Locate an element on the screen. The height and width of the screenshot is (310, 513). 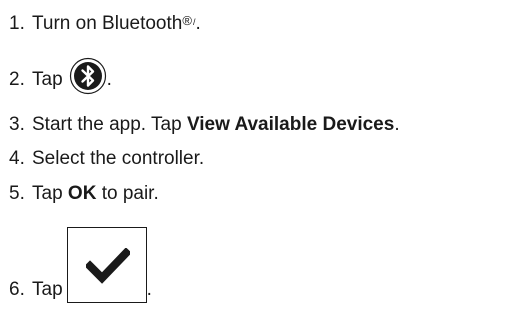
step-6: 6. Tap . is located at coordinates (76, 264).